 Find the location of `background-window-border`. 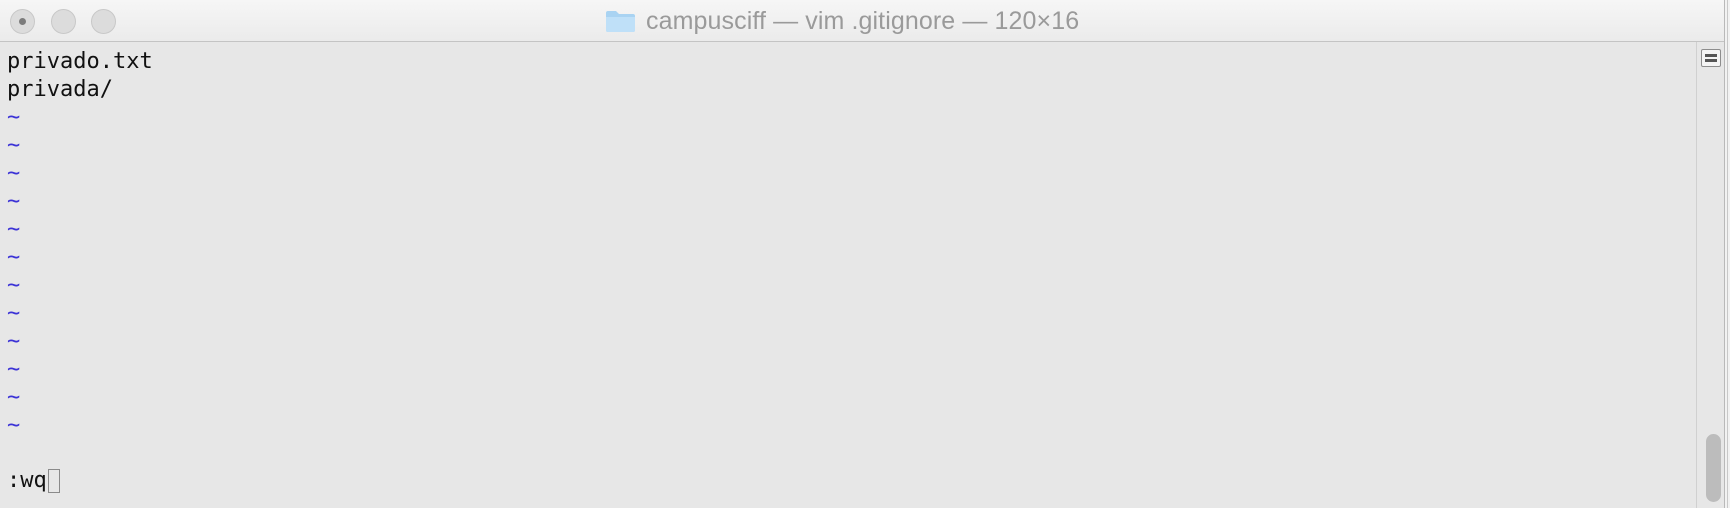

background-window-border is located at coordinates (1727, 254).